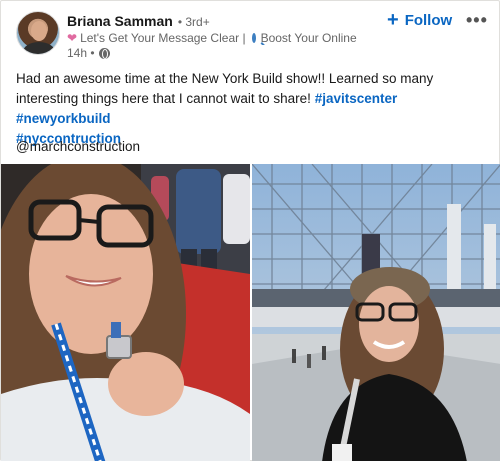  What do you see at coordinates (253, 38) in the screenshot?
I see `search-icon` at bounding box center [253, 38].